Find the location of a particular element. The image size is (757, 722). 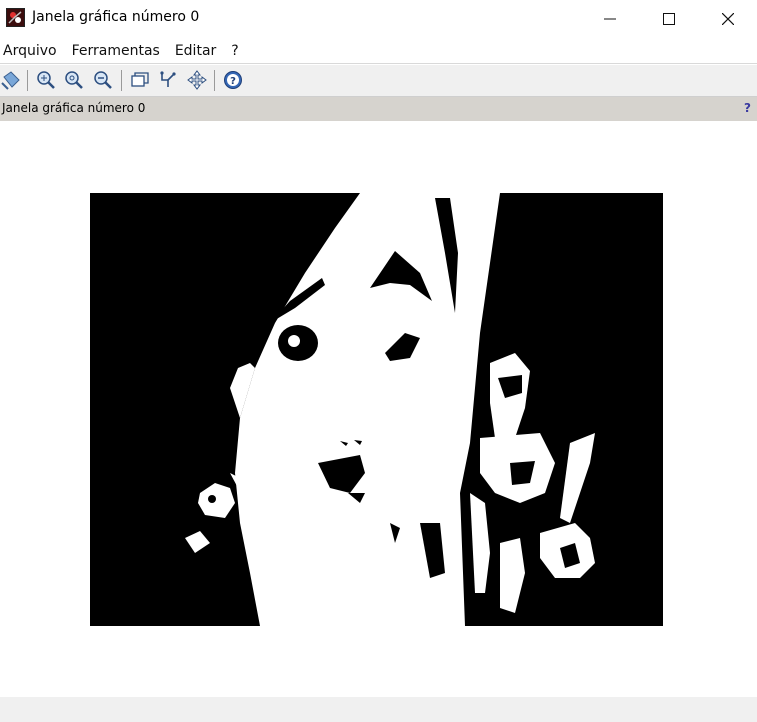

rotate-icon is located at coordinates (168, 79).